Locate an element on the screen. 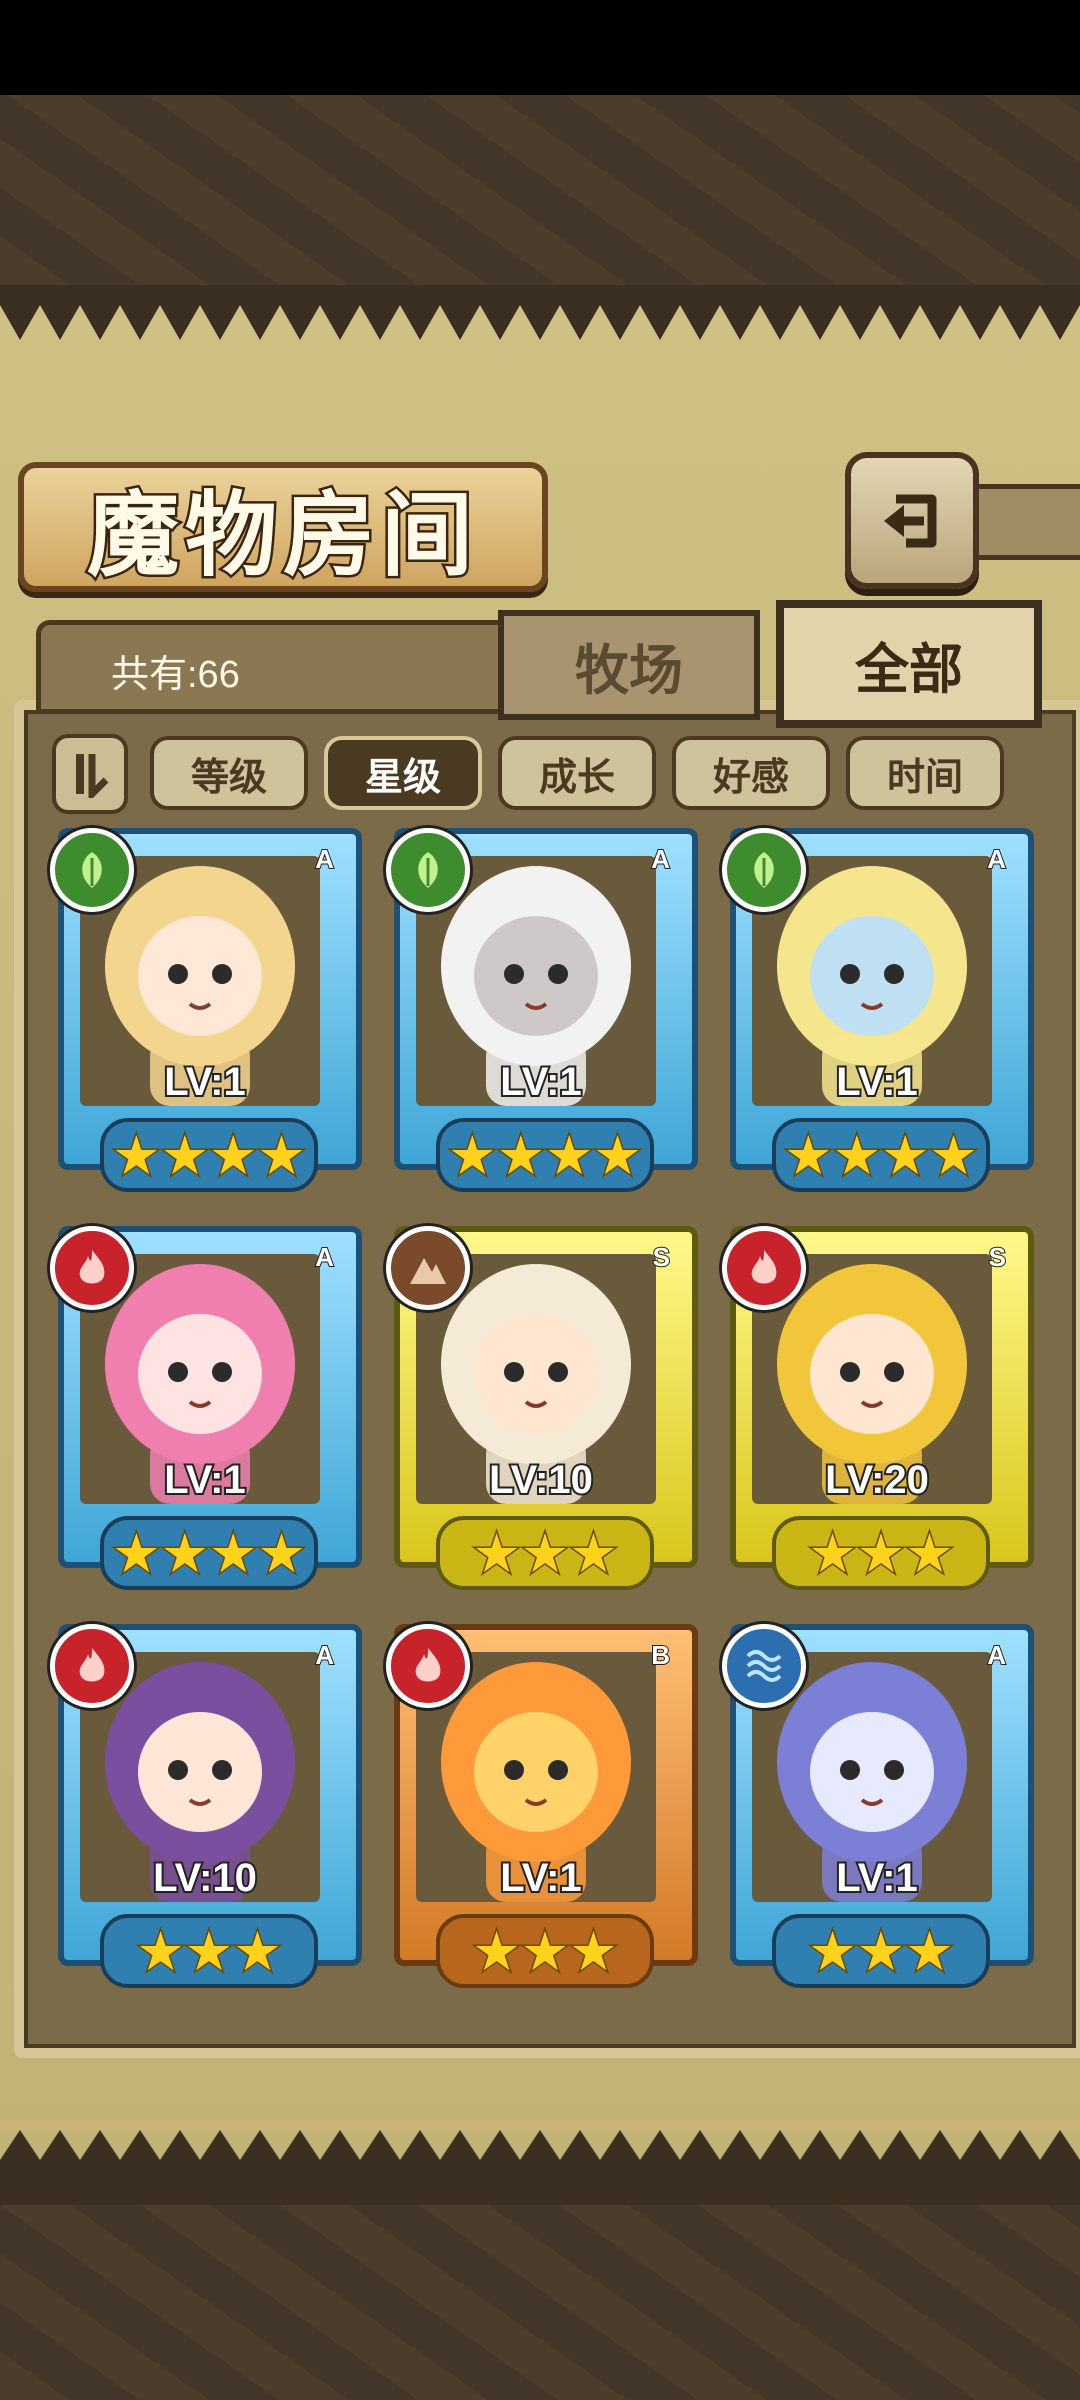  back-button-rail is located at coordinates (1022, 522).